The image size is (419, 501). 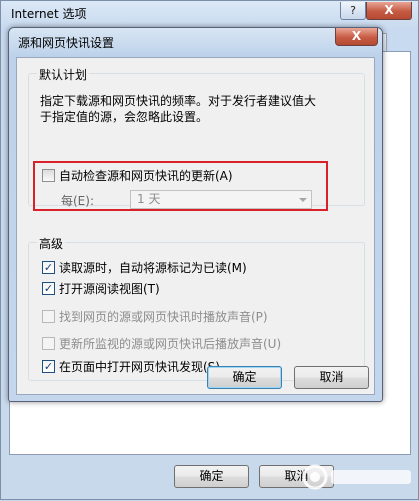 What do you see at coordinates (139, 367) in the screenshot?
I see `webslice-discovery-label: 在页面中打开网页快讯发现(S)` at bounding box center [139, 367].